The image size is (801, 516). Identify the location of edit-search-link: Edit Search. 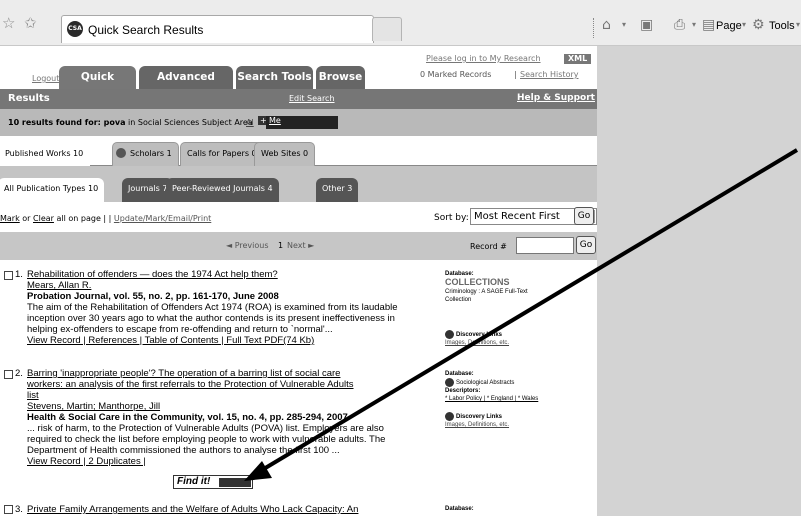
(312, 98).